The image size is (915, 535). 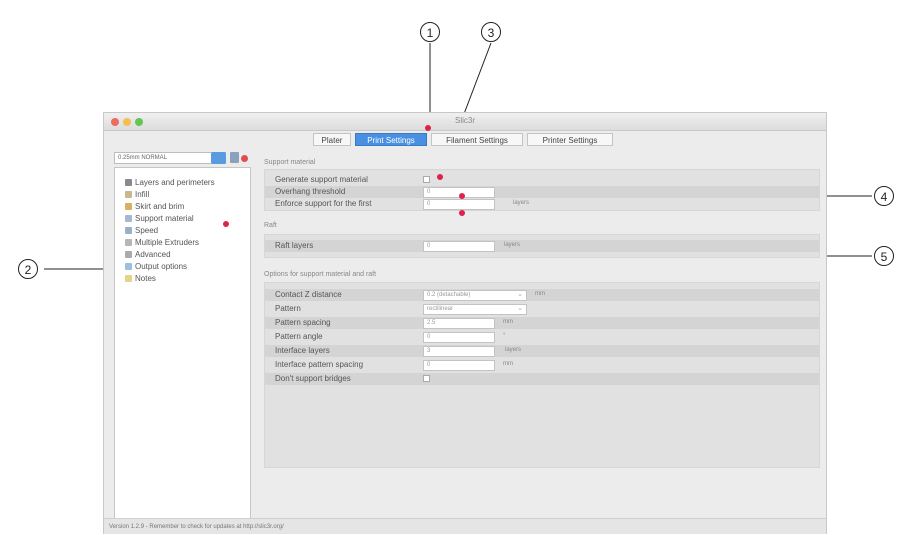 What do you see at coordinates (542, 309) in the screenshot?
I see `row-pattern: Pattern rectilinear` at bounding box center [542, 309].